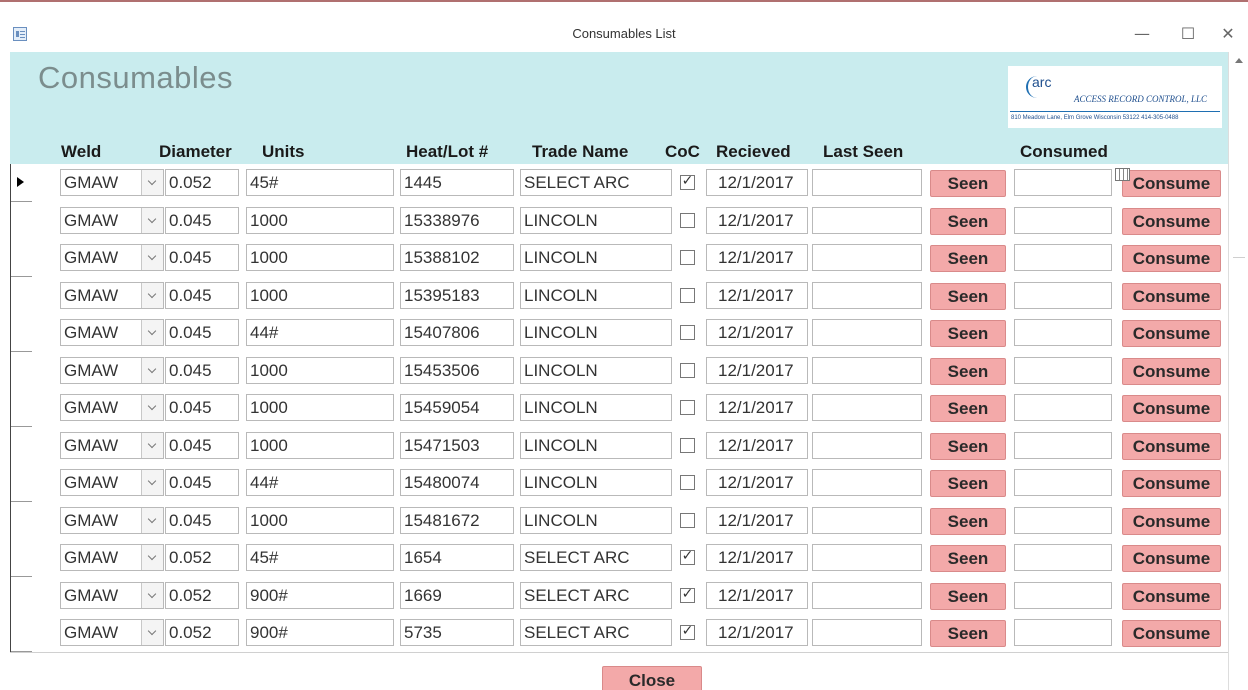  What do you see at coordinates (457, 332) in the screenshot?
I see `heat-lot-field: 15407806` at bounding box center [457, 332].